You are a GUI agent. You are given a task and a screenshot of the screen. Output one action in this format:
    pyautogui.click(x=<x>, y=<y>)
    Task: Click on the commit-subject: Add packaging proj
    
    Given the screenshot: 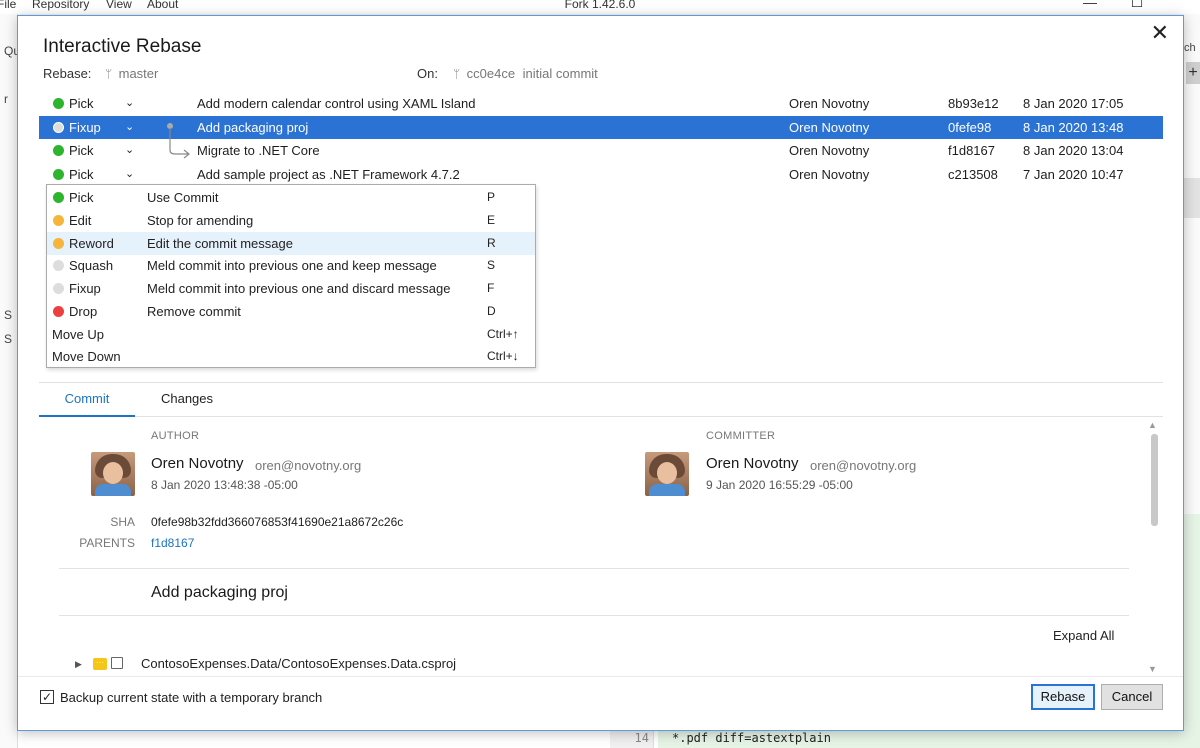 What is the action you would take?
    pyautogui.click(x=219, y=592)
    